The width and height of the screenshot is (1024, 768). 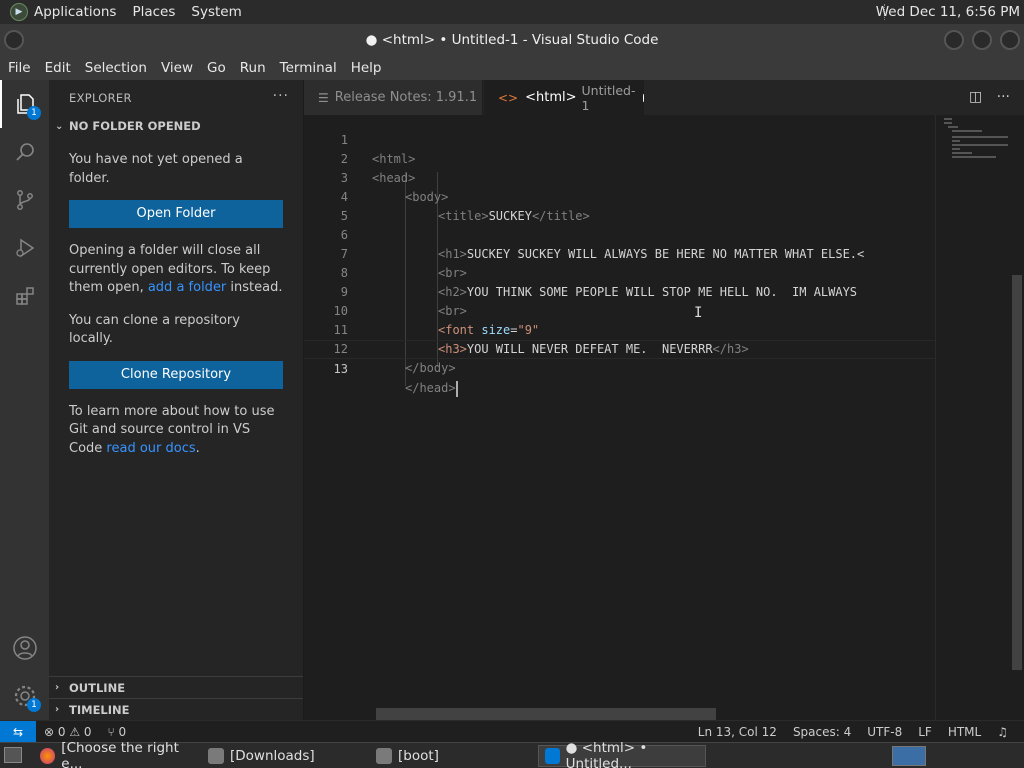 I want to click on outline-title: OUTLINE, so click(x=97, y=687).